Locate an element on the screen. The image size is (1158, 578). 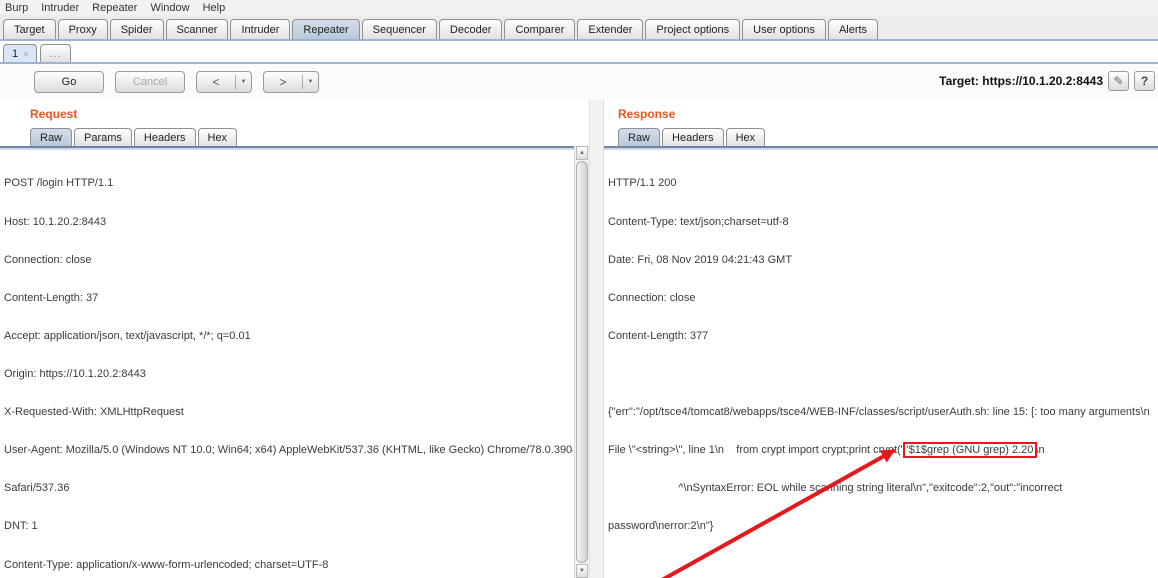
scrollbar-thumb is located at coordinates (582, 362).